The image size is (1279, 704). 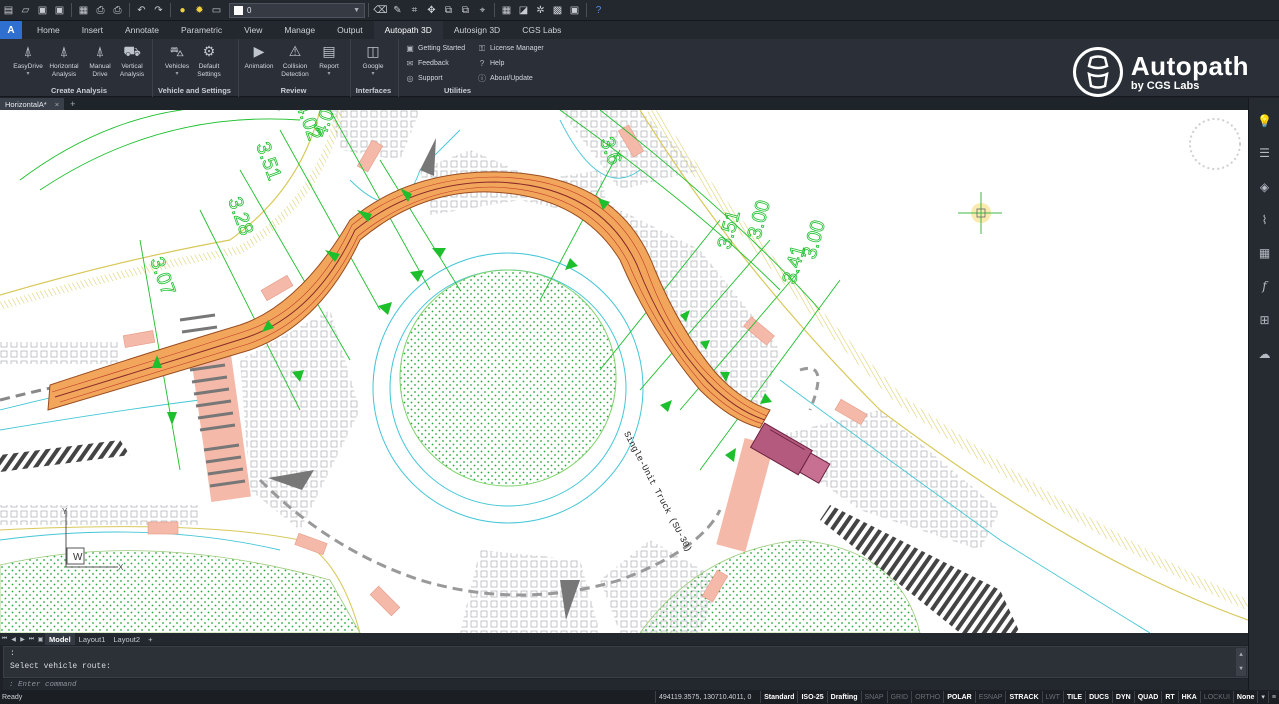 I want to click on scroll-down-icon: ▼, so click(x=1241, y=669).